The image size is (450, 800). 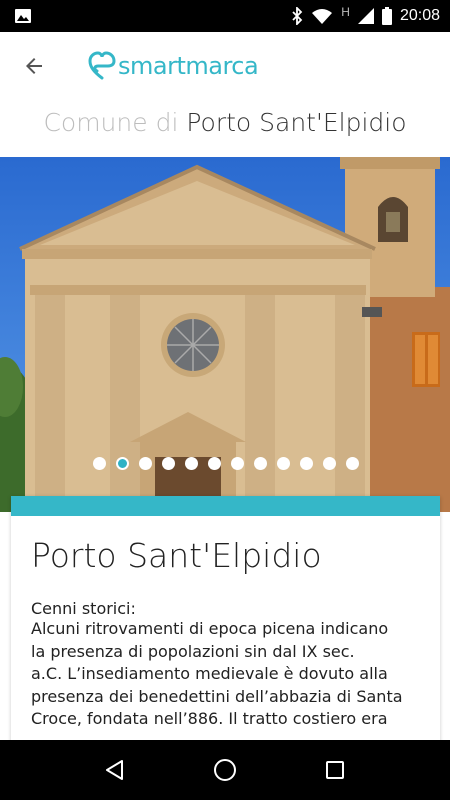 I want to click on arrow-left-icon, so click(x=34, y=66).